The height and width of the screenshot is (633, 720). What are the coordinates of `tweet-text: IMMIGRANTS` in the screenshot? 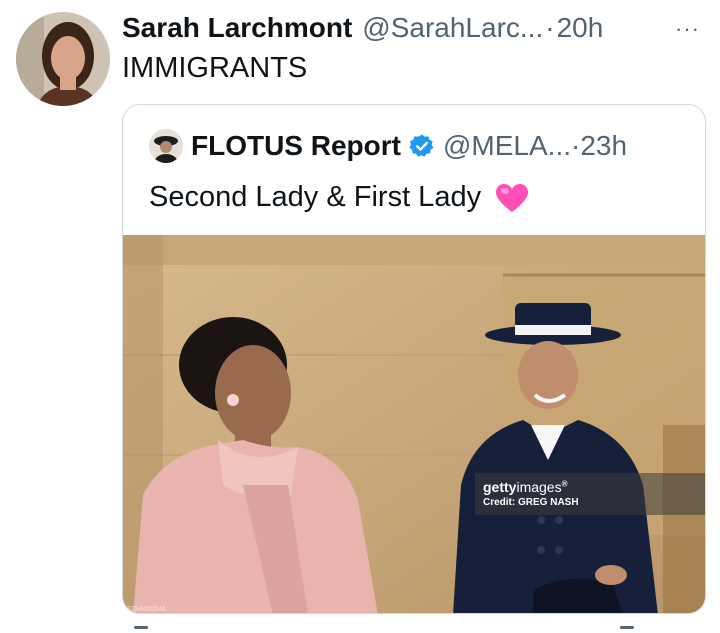 It's located at (215, 68).